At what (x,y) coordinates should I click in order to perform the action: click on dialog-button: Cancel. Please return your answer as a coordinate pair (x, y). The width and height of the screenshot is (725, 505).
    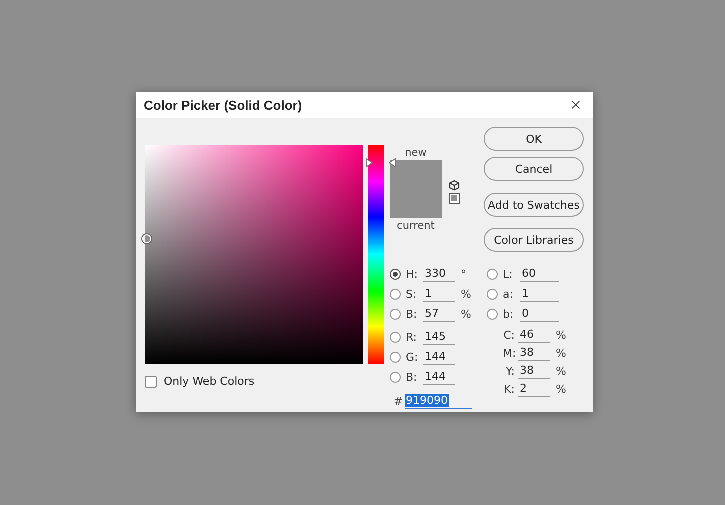
    Looking at the image, I should click on (534, 169).